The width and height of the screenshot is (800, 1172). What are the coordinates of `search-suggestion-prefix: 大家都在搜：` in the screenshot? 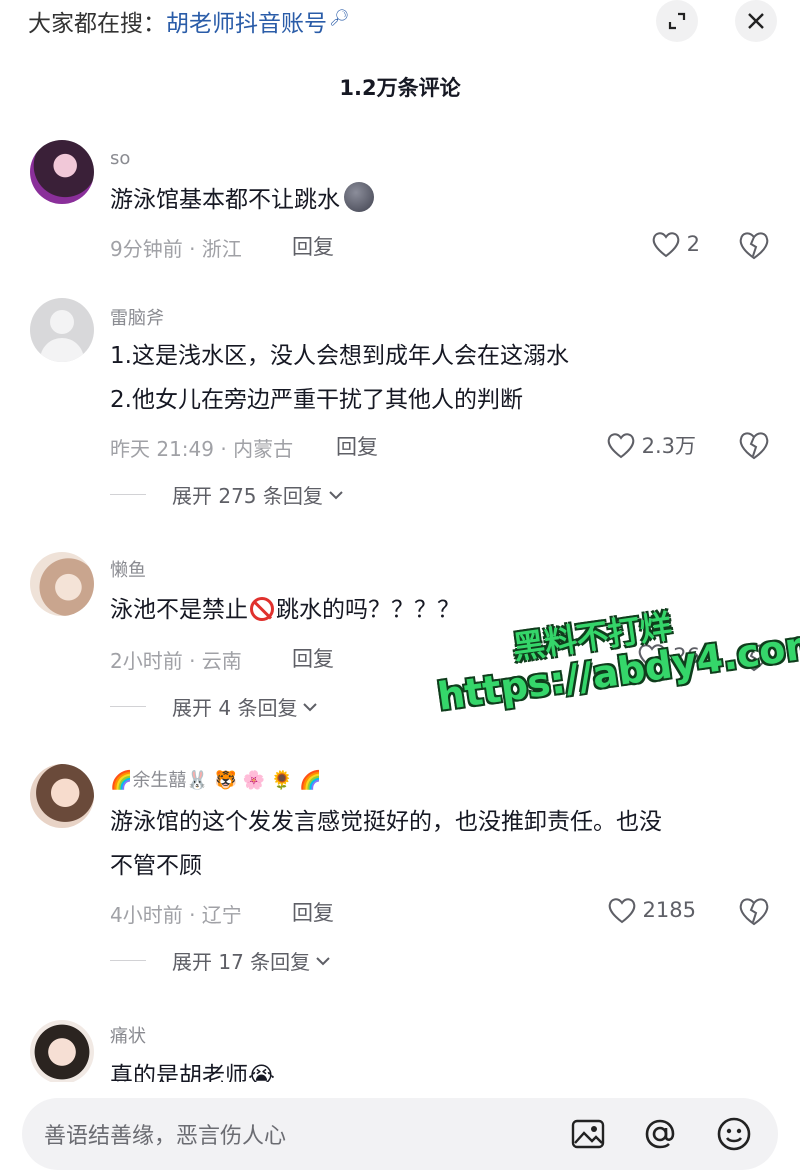 It's located at (97, 24).